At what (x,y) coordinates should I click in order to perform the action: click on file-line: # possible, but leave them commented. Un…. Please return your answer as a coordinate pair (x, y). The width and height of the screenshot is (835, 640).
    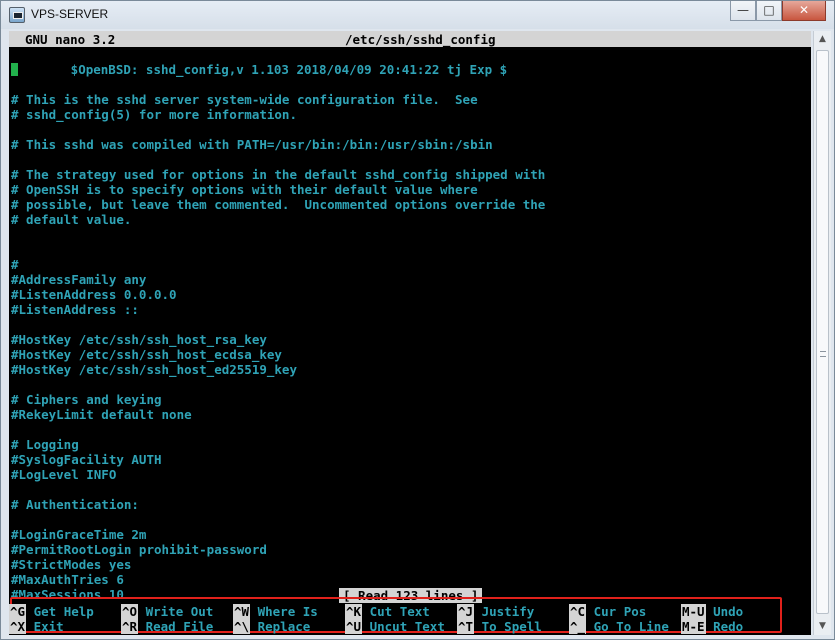
    Looking at the image, I should click on (410, 204).